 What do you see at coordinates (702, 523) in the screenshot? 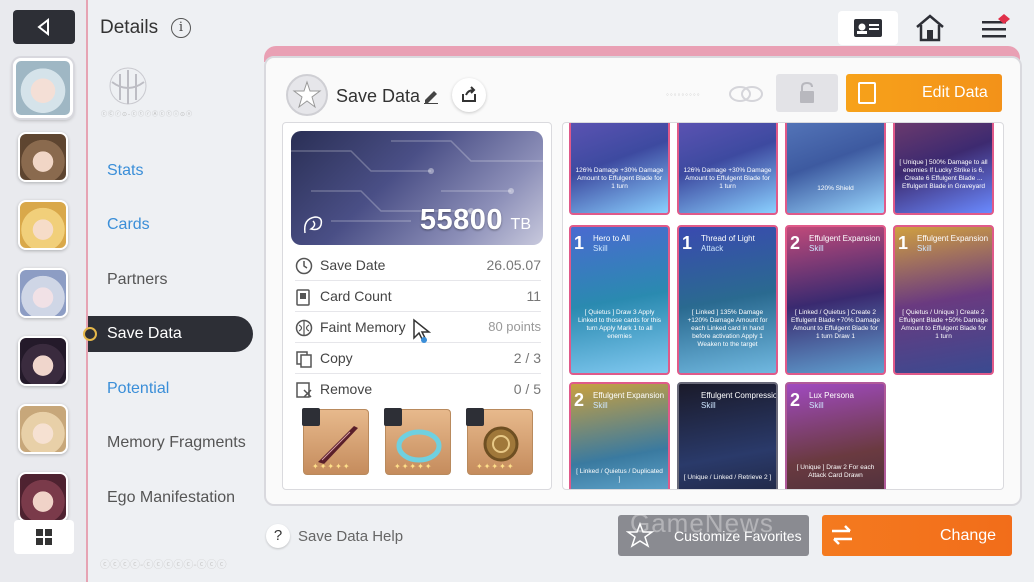
I see `watermark-text: GameNews` at bounding box center [702, 523].